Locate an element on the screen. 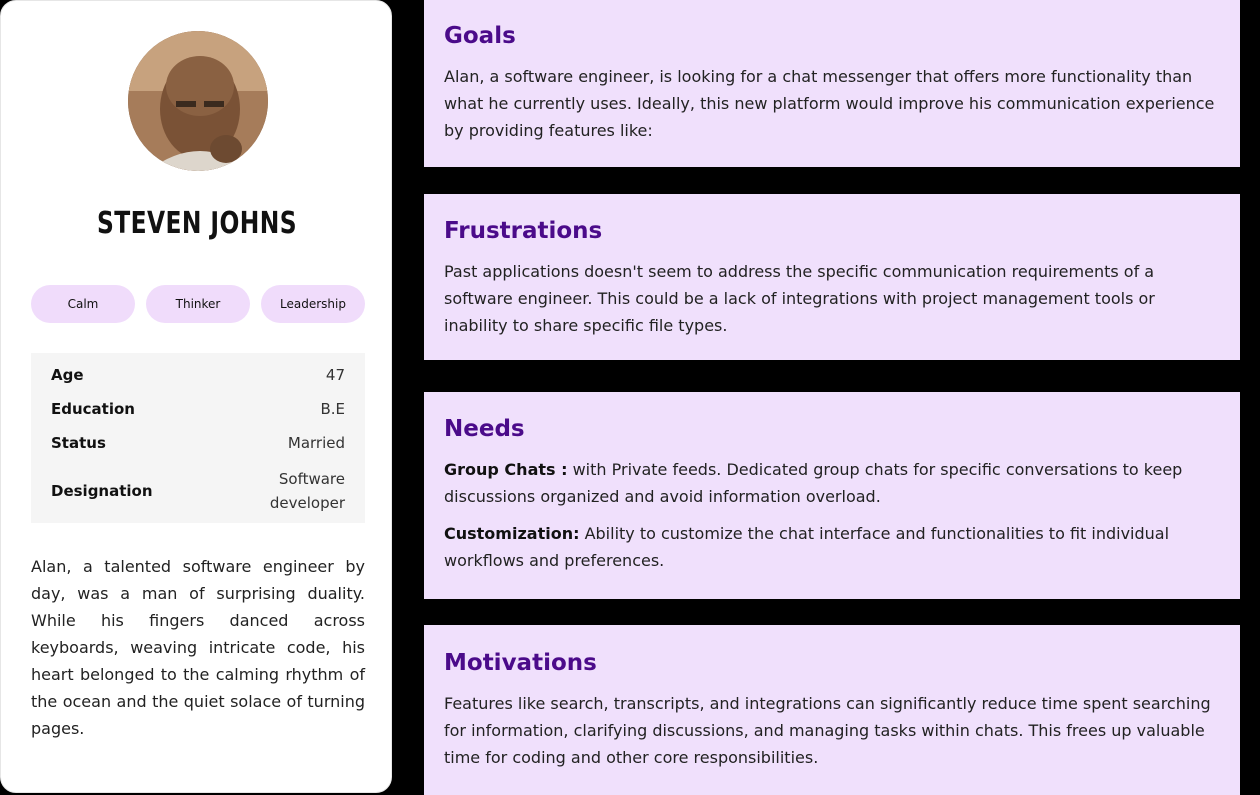 This screenshot has width=1260, height=795. avatar is located at coordinates (198, 101).